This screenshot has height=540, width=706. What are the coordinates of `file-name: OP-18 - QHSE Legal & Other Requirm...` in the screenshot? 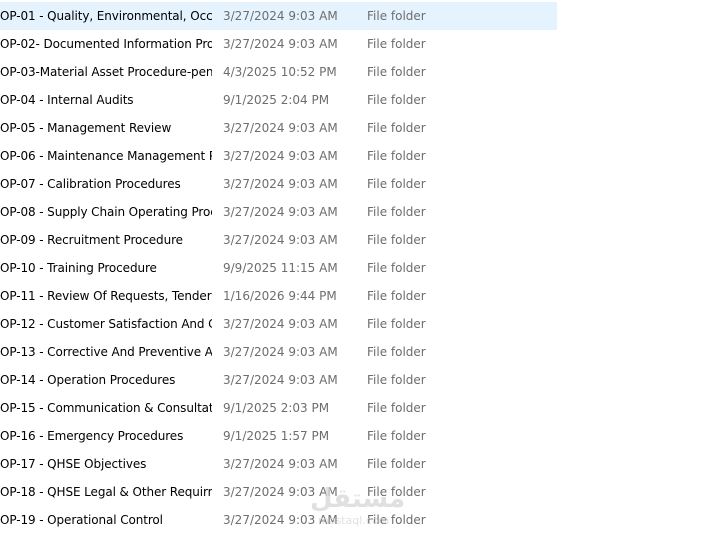 It's located at (106, 492).